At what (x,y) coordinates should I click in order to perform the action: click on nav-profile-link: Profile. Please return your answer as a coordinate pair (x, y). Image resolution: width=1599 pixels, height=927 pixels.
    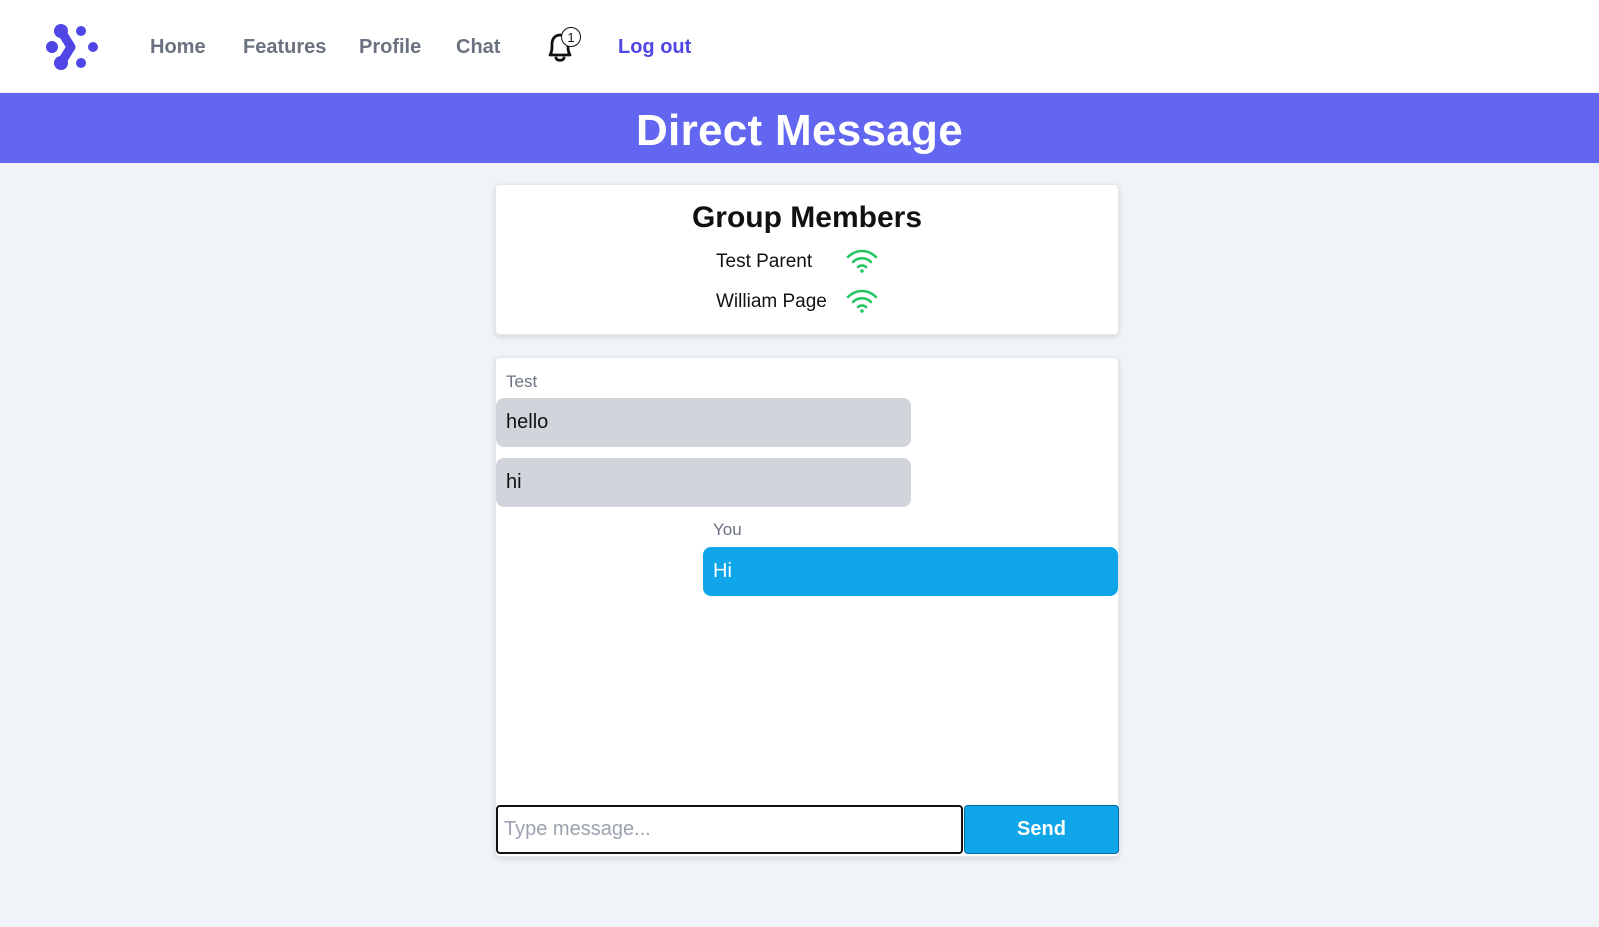
    Looking at the image, I should click on (390, 47).